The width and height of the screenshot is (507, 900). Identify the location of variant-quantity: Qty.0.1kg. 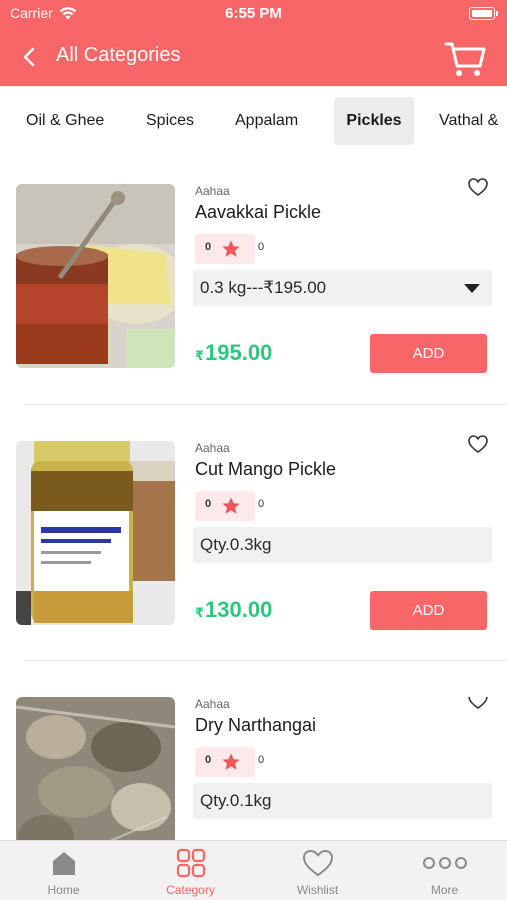
(342, 801).